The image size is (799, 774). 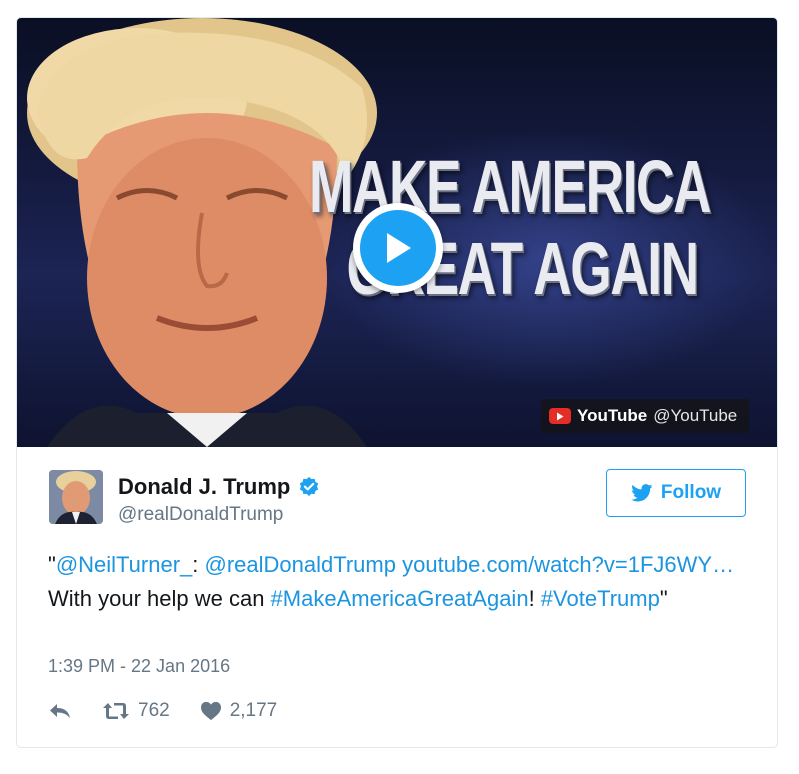 I want to click on youtube-handle-label: @YouTube, so click(x=695, y=415).